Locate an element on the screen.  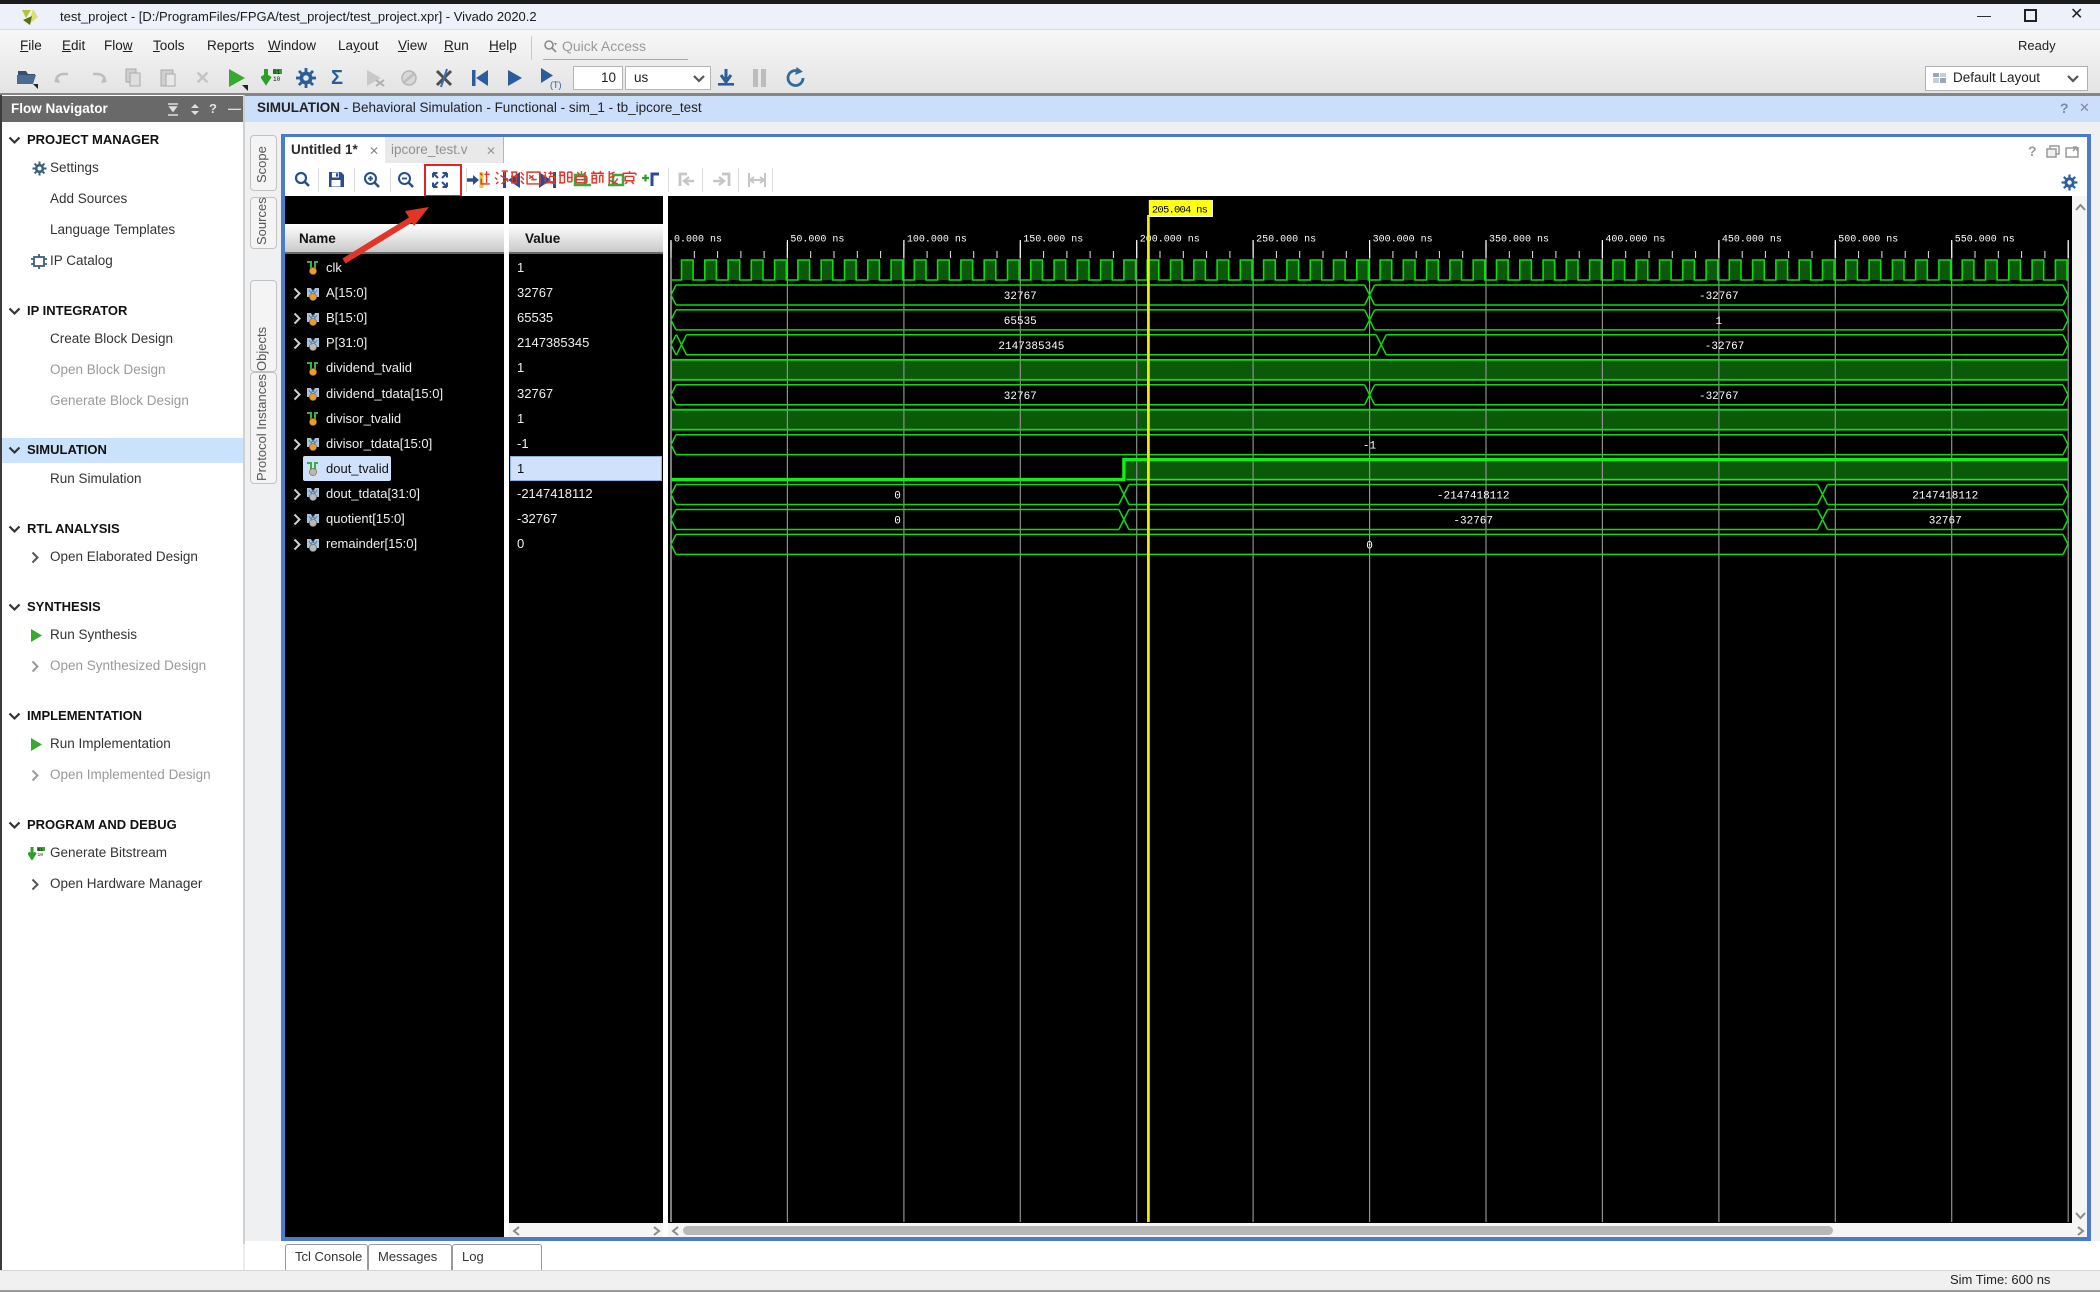
svg-text: 1 is located at coordinates (1718, 322).